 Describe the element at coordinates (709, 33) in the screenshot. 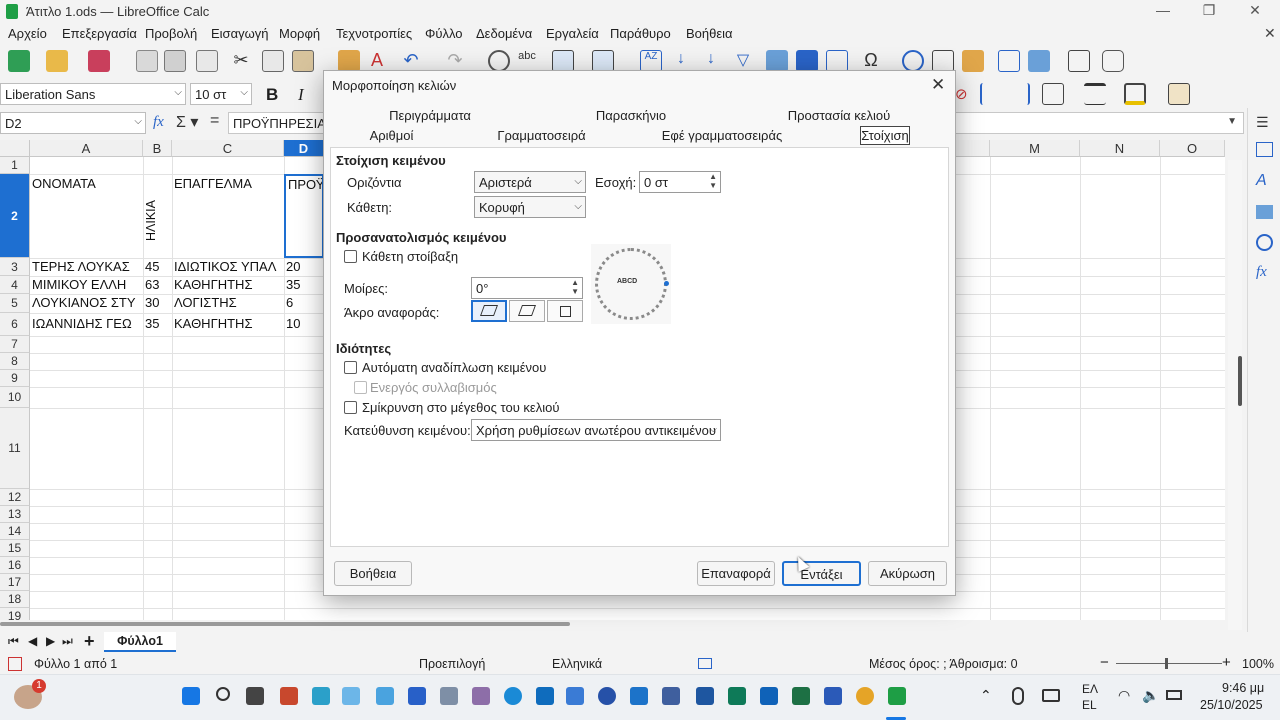

I see `menu-help: Βοήθεια` at that location.